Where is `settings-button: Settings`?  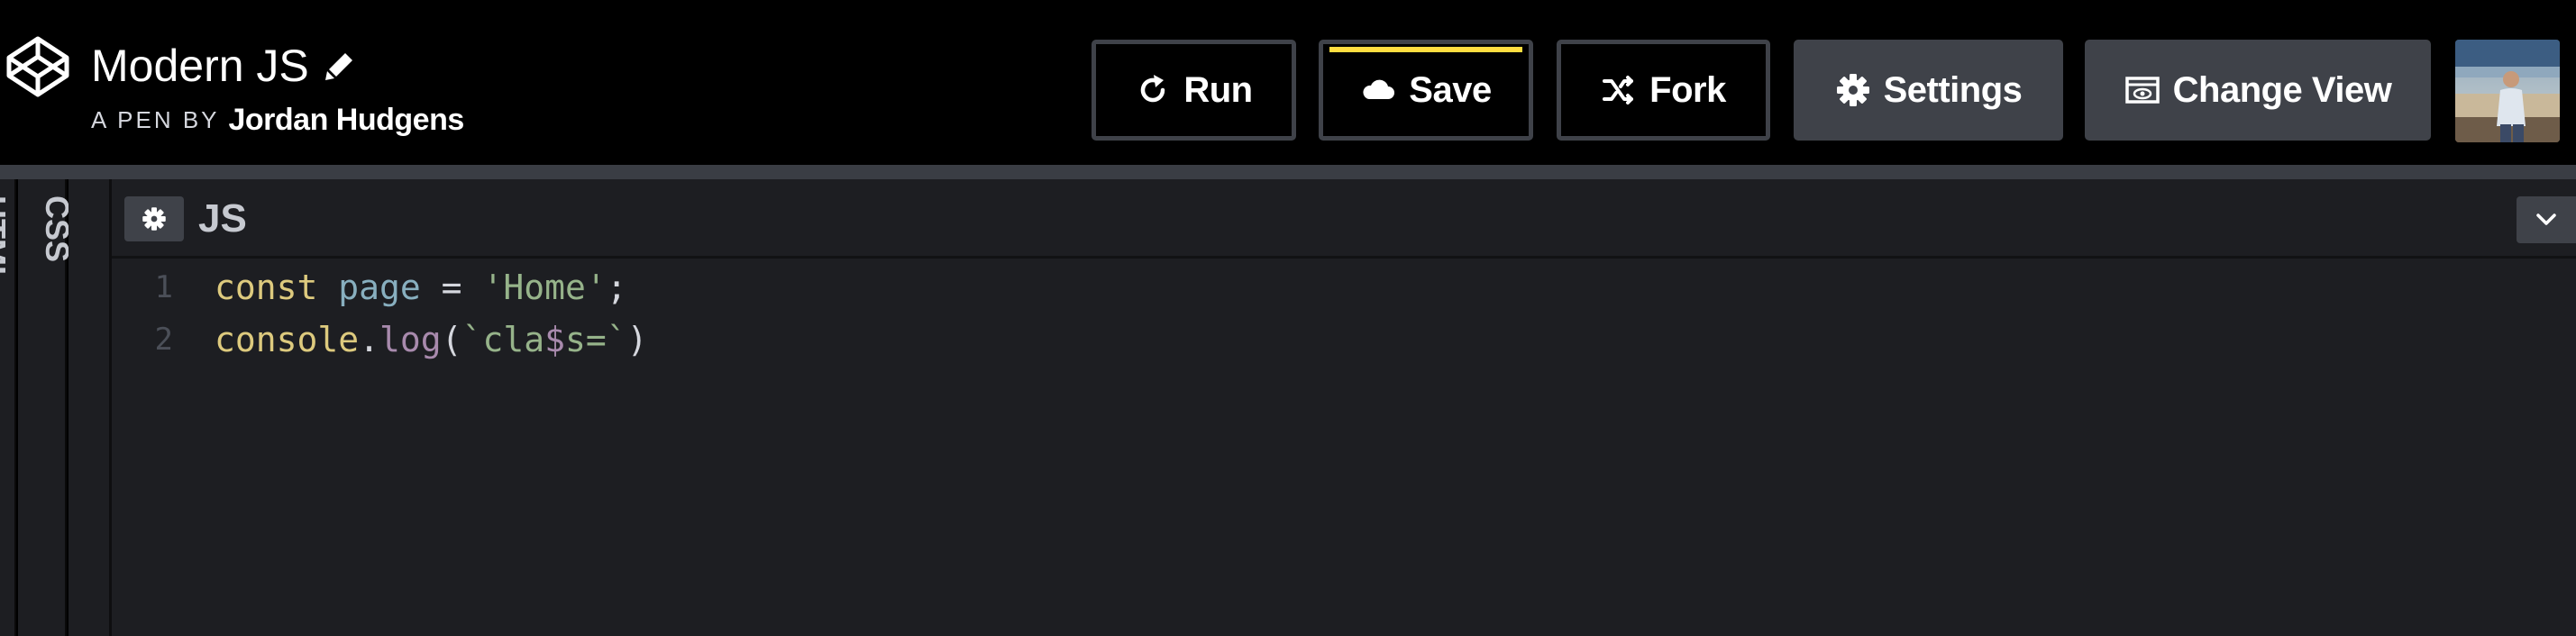 settings-button: Settings is located at coordinates (1928, 91).